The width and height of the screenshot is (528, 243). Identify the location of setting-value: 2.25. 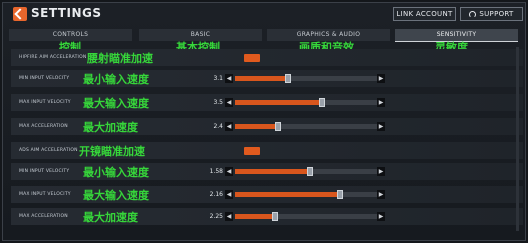
(216, 216).